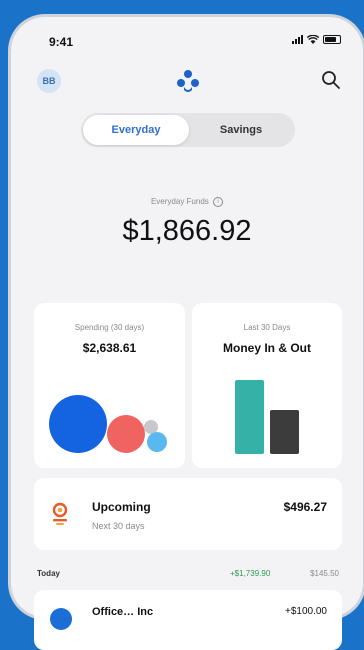  What do you see at coordinates (48, 573) in the screenshot?
I see `today-header: Today` at bounding box center [48, 573].